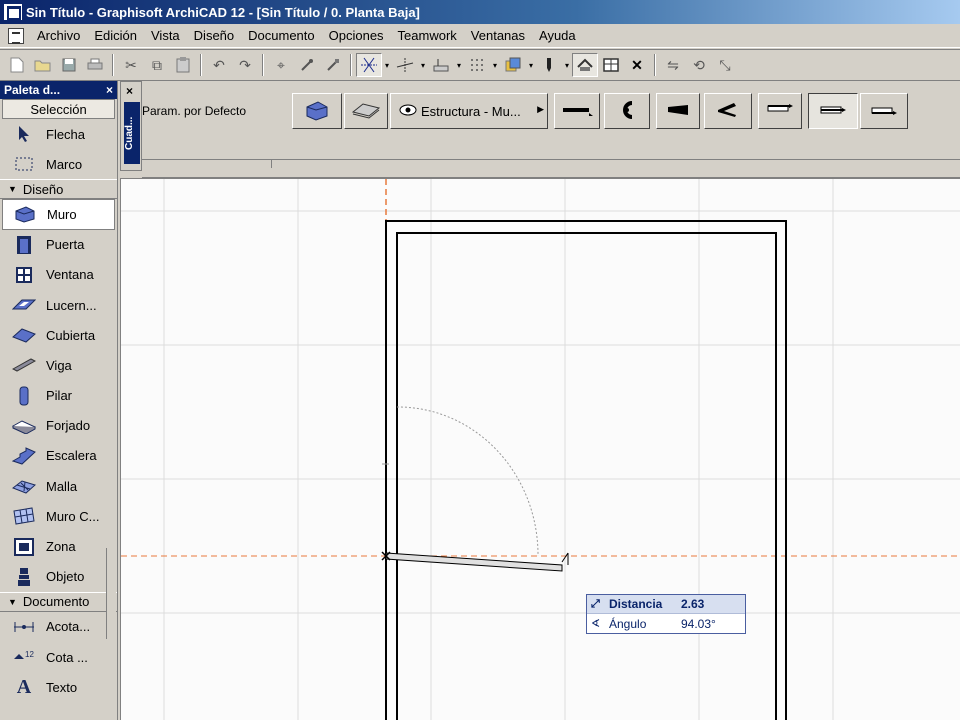  I want to click on distance-value: 2.63, so click(711, 604).